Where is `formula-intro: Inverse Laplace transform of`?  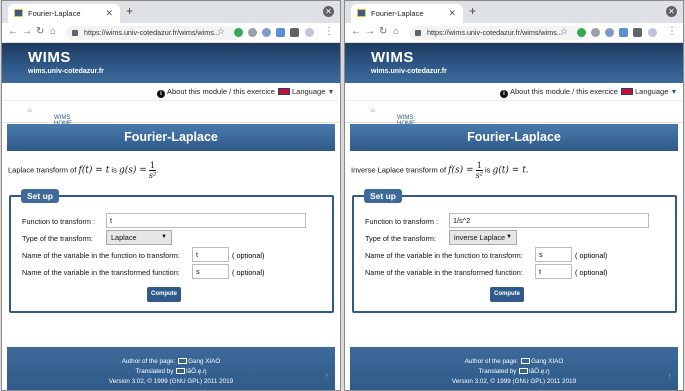 formula-intro: Inverse Laplace transform of is located at coordinates (399, 170).